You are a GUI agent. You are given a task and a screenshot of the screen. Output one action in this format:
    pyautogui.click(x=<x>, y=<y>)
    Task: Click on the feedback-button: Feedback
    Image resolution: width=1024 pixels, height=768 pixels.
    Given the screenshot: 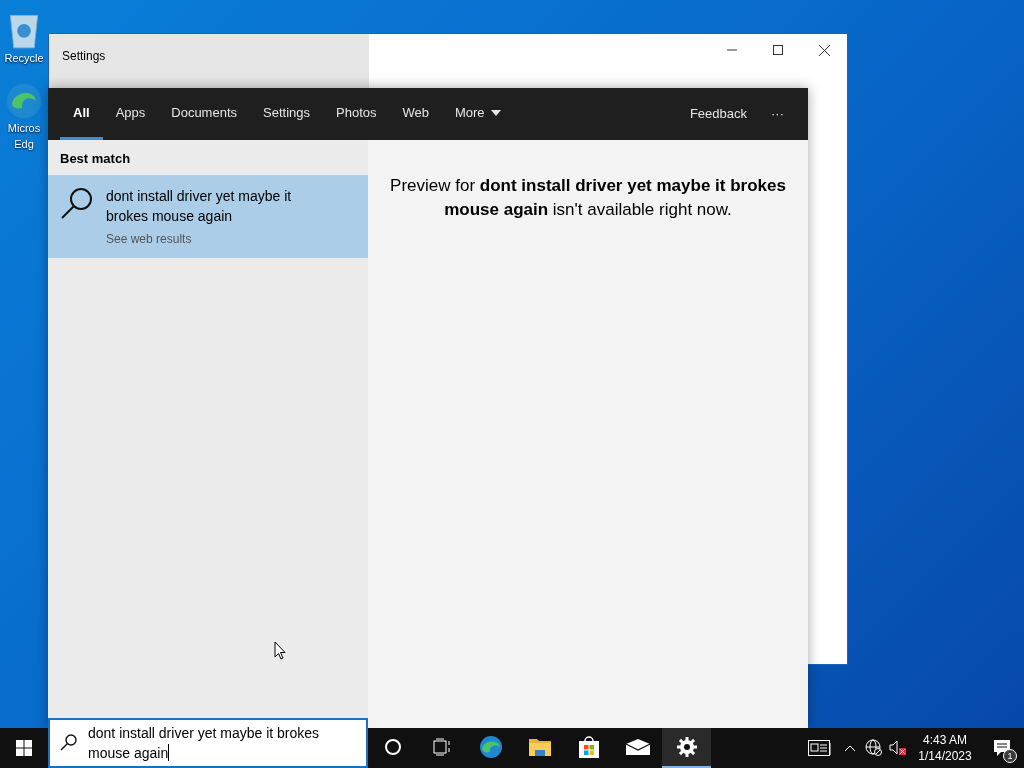 What is the action you would take?
    pyautogui.click(x=718, y=114)
    